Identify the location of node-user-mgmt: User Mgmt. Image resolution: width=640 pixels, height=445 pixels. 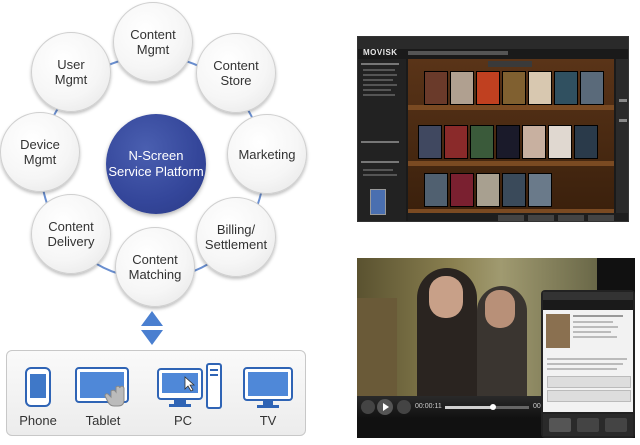
(71, 72).